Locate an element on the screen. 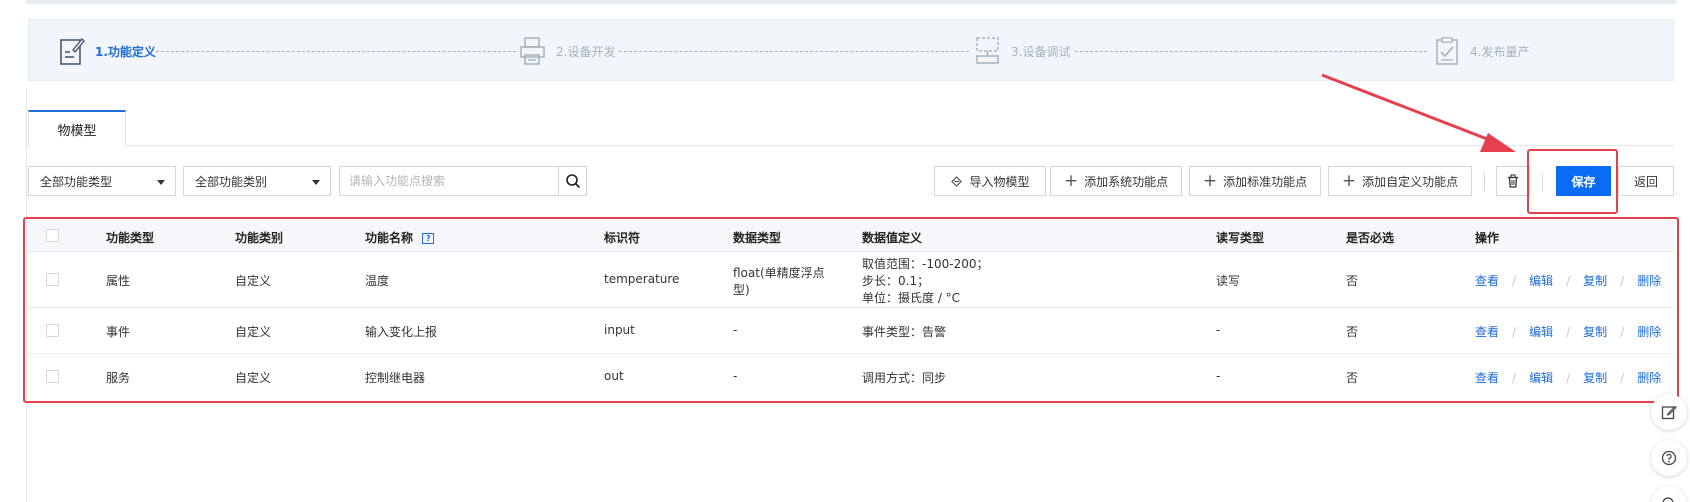  step-device-debug: 3.设备调试 is located at coordinates (1021, 51).